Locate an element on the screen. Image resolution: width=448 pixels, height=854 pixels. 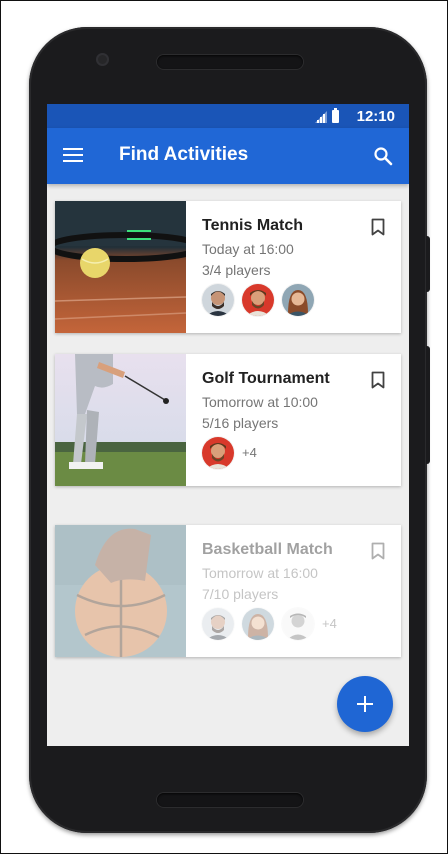
card-title: Tennis Match is located at coordinates (253, 225).